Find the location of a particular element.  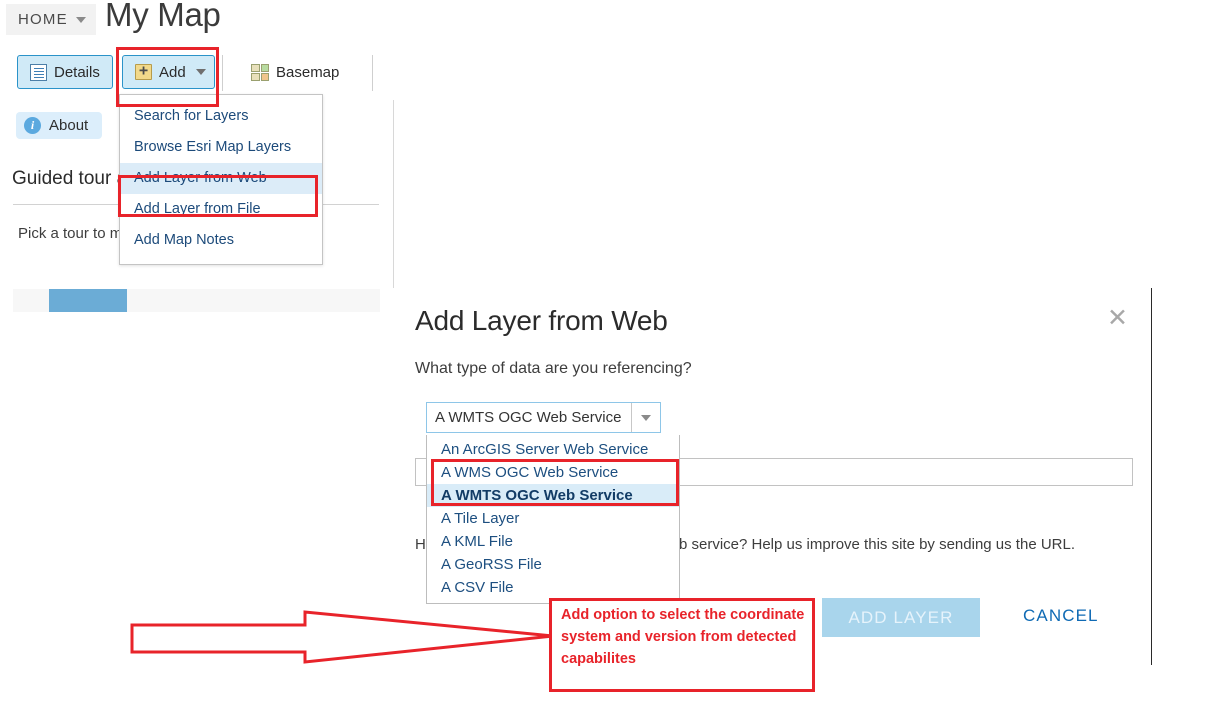

basemap-grid-icon is located at coordinates (260, 72).